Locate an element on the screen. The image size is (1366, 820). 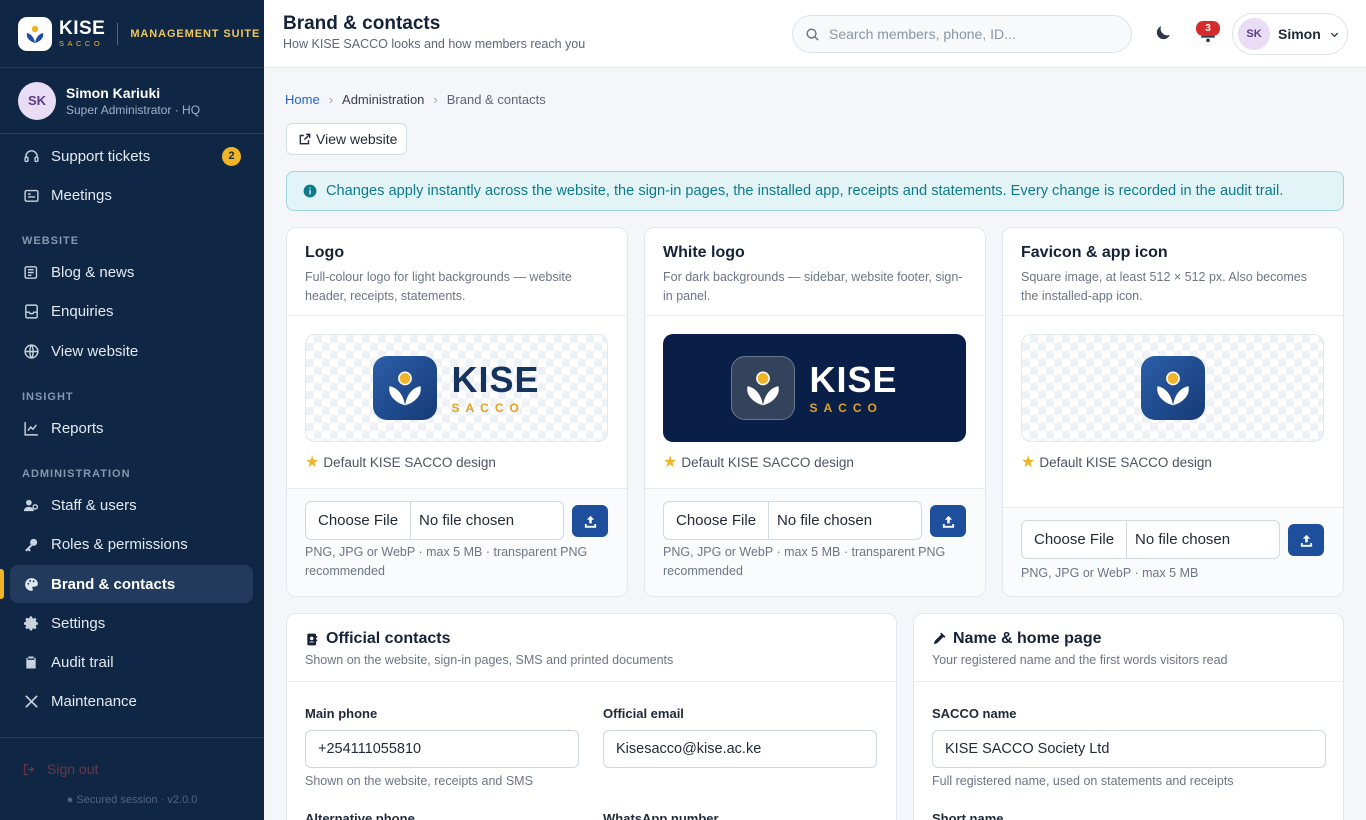
main-phone-input is located at coordinates (442, 749).